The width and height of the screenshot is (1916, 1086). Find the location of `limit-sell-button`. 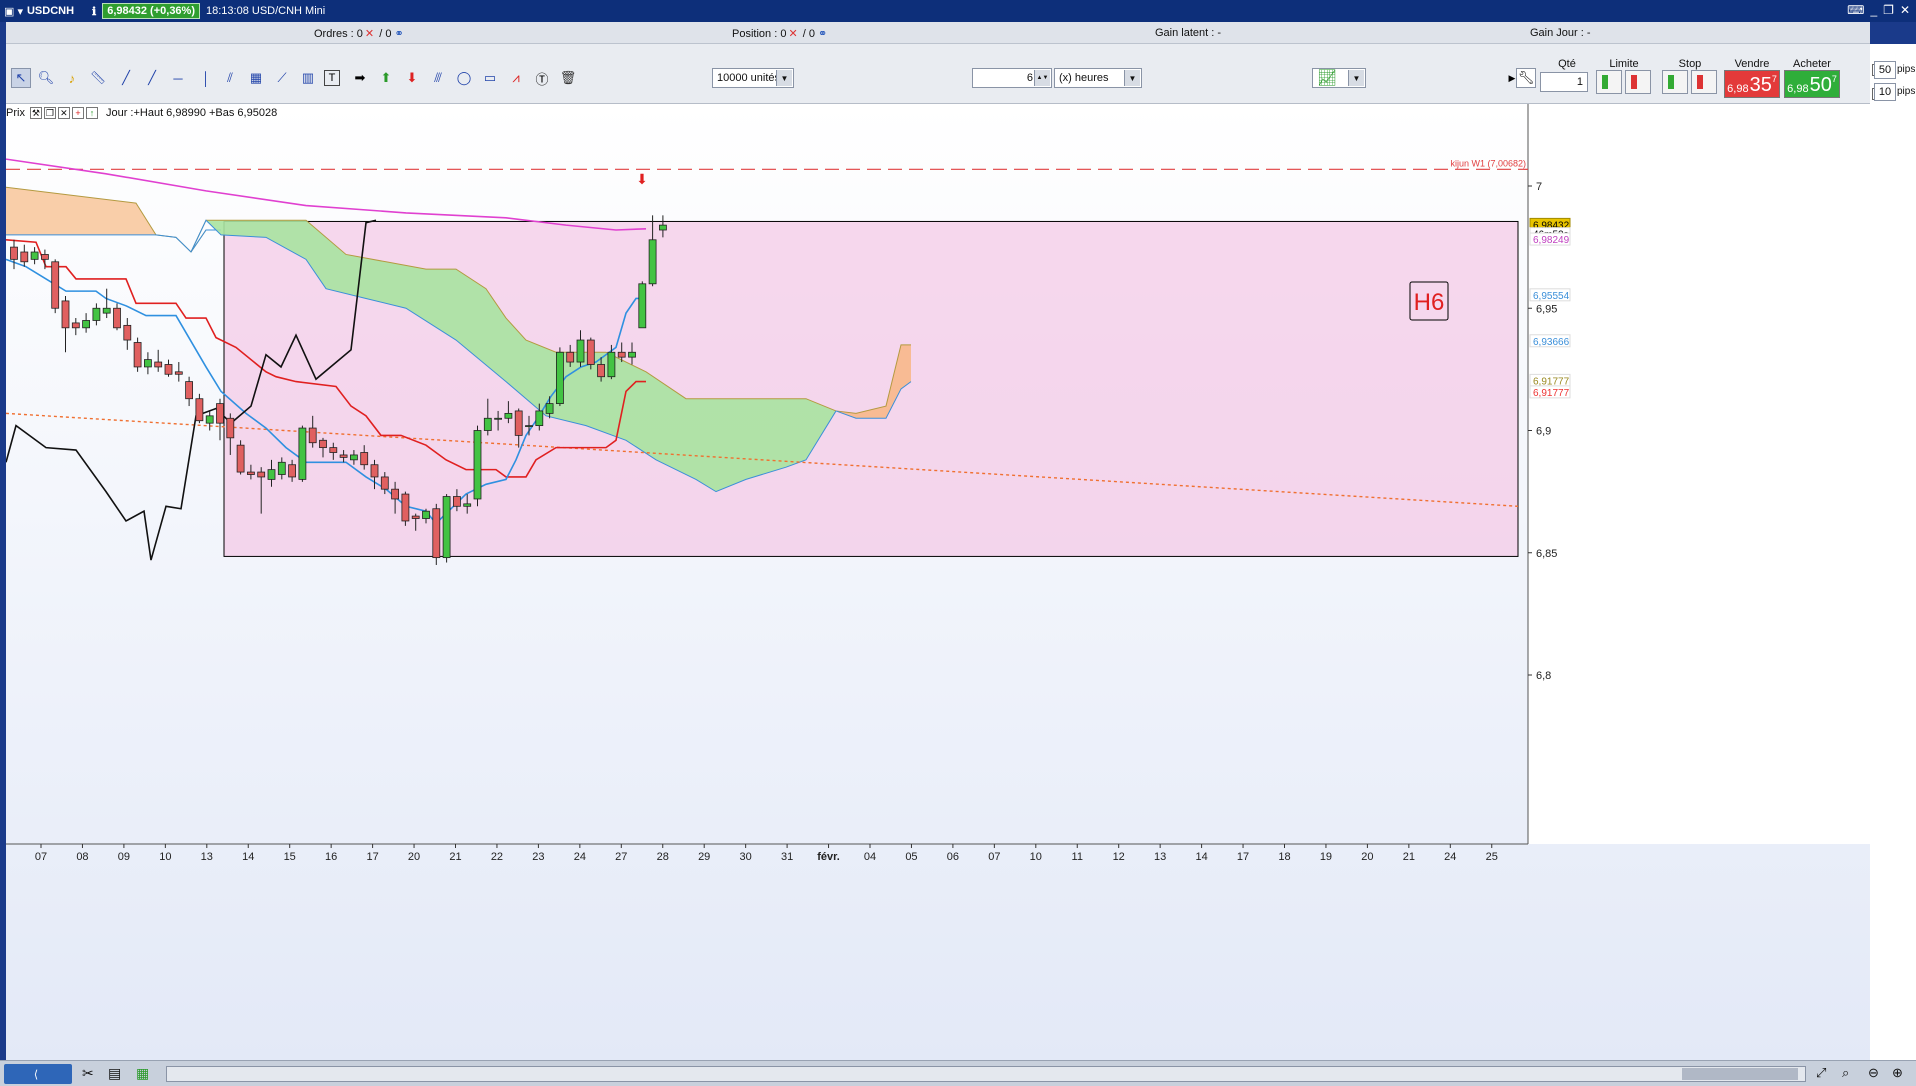

limit-sell-button is located at coordinates (1638, 82).